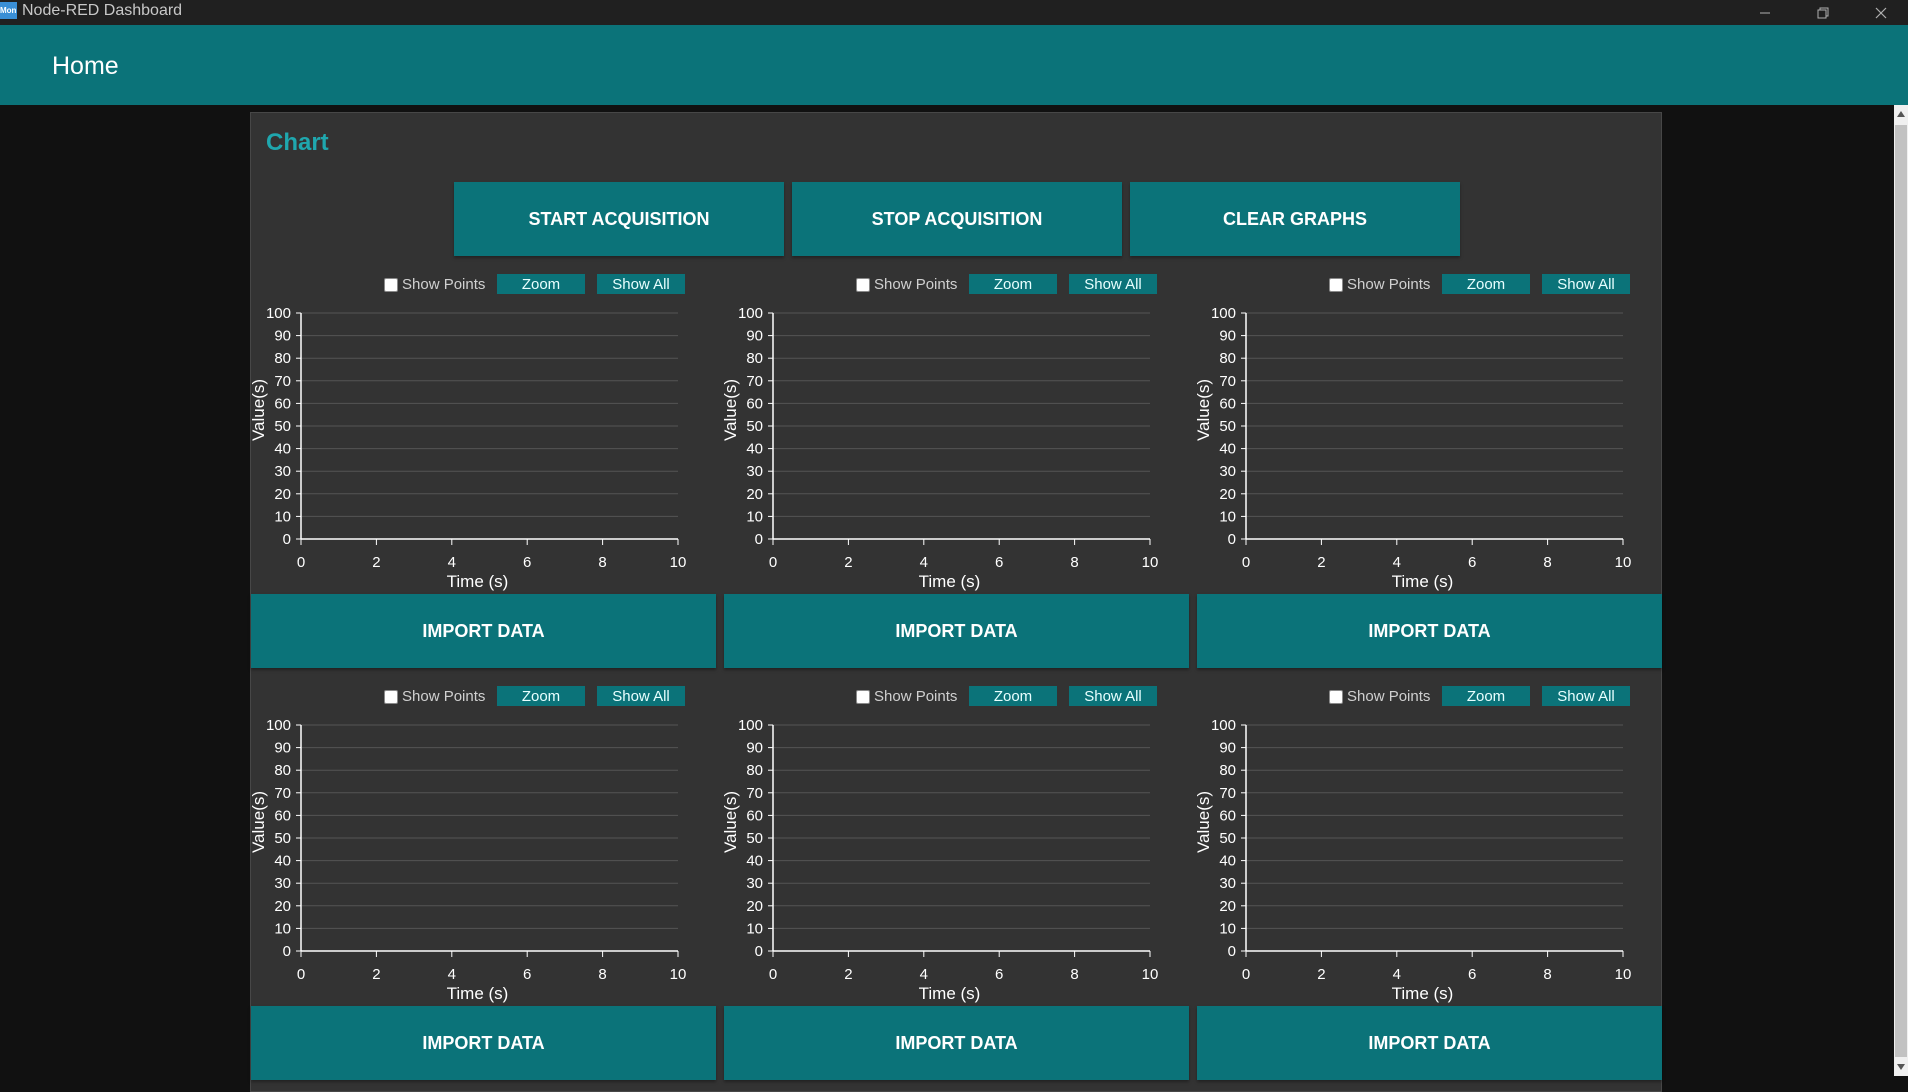 The width and height of the screenshot is (1908, 1092). I want to click on triangle-up-icon, so click(1901, 114).